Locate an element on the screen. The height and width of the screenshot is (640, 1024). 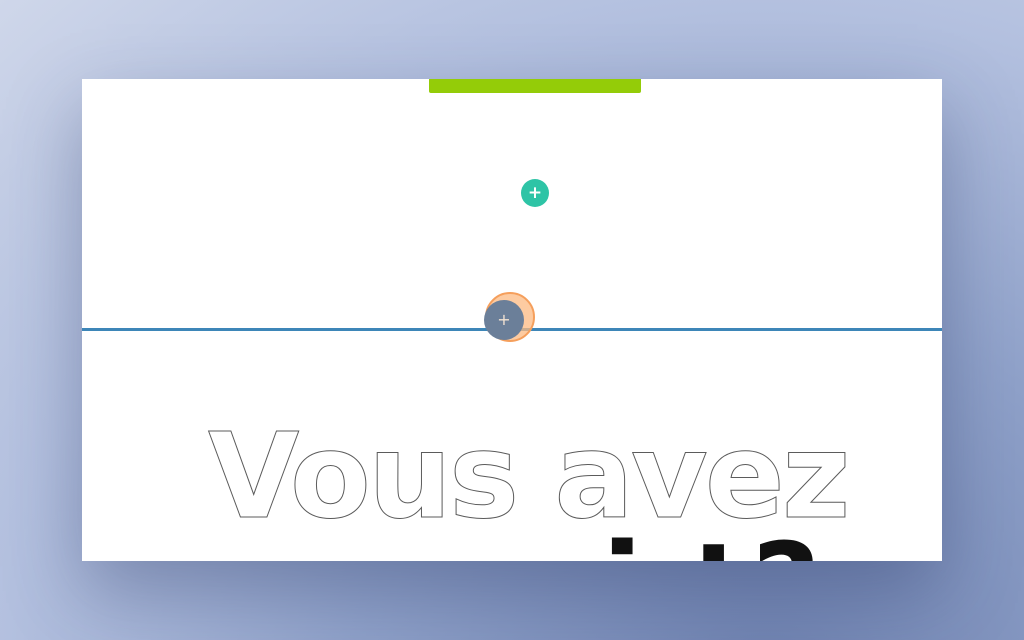
solid-heading-partial: i t? is located at coordinates (713, 544).